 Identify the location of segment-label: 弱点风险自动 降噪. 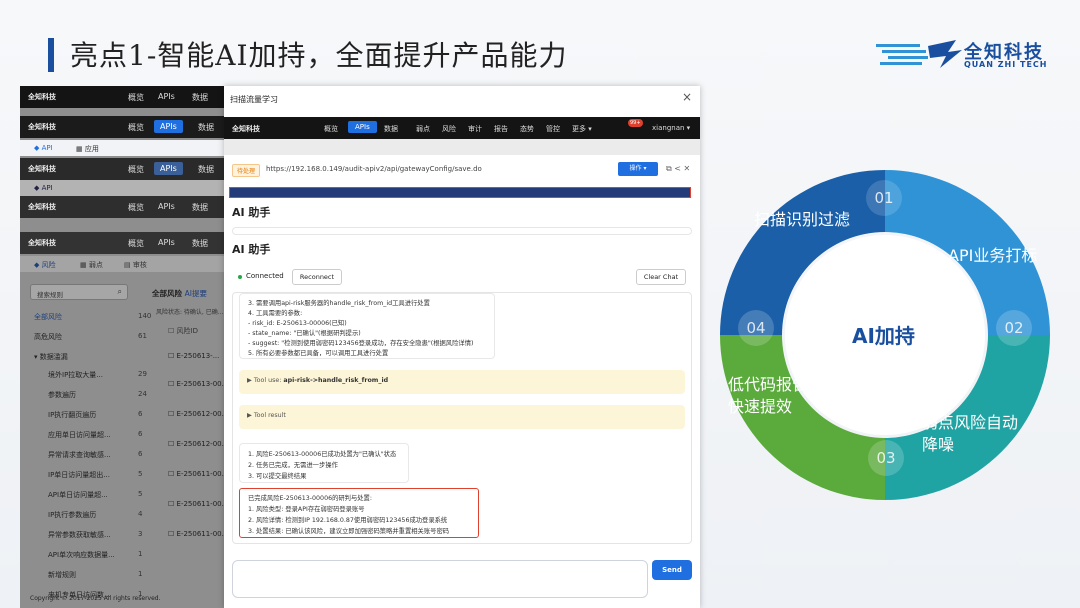
(970, 433).